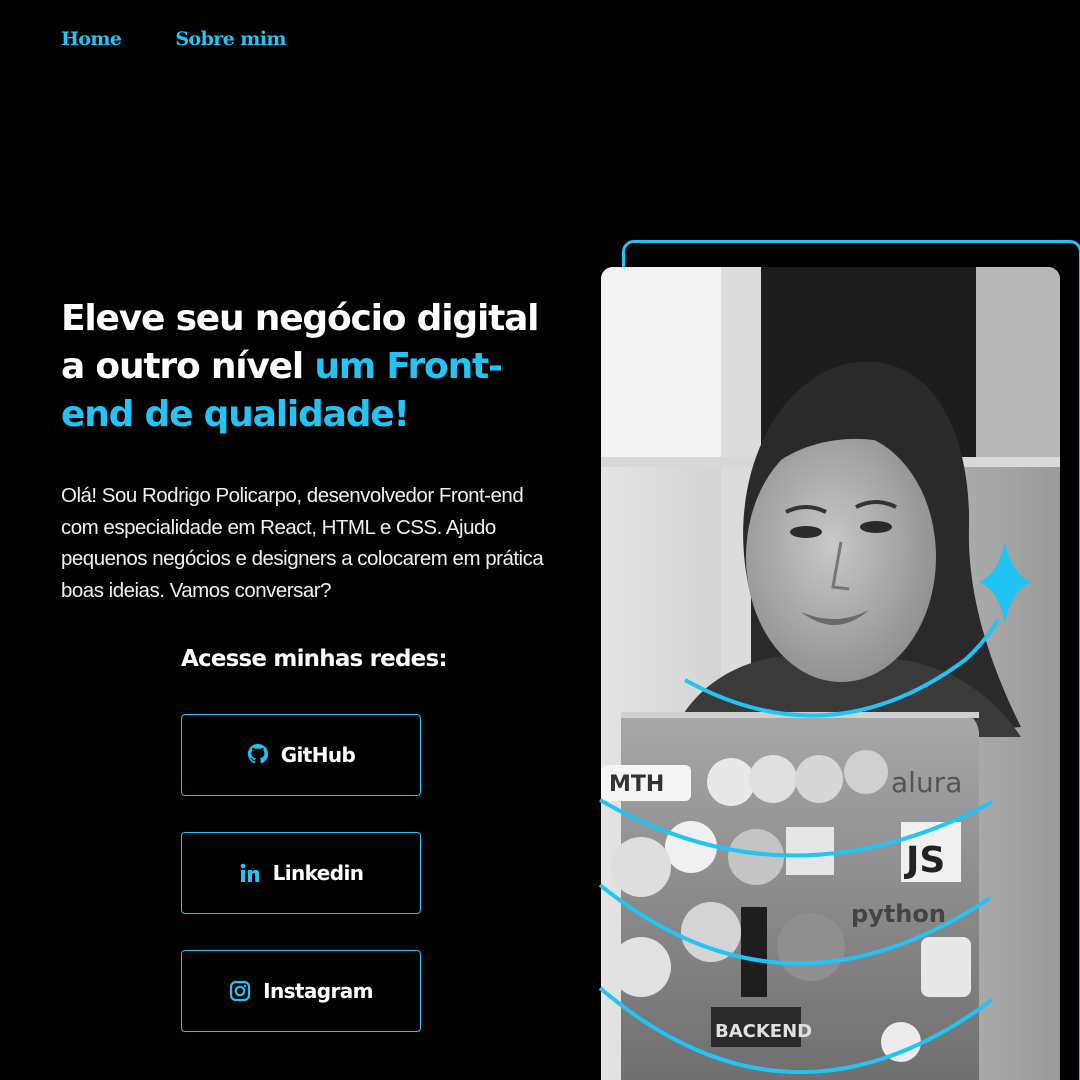  Describe the element at coordinates (636, 784) in the screenshot. I see `sticker-mth: MTH` at that location.